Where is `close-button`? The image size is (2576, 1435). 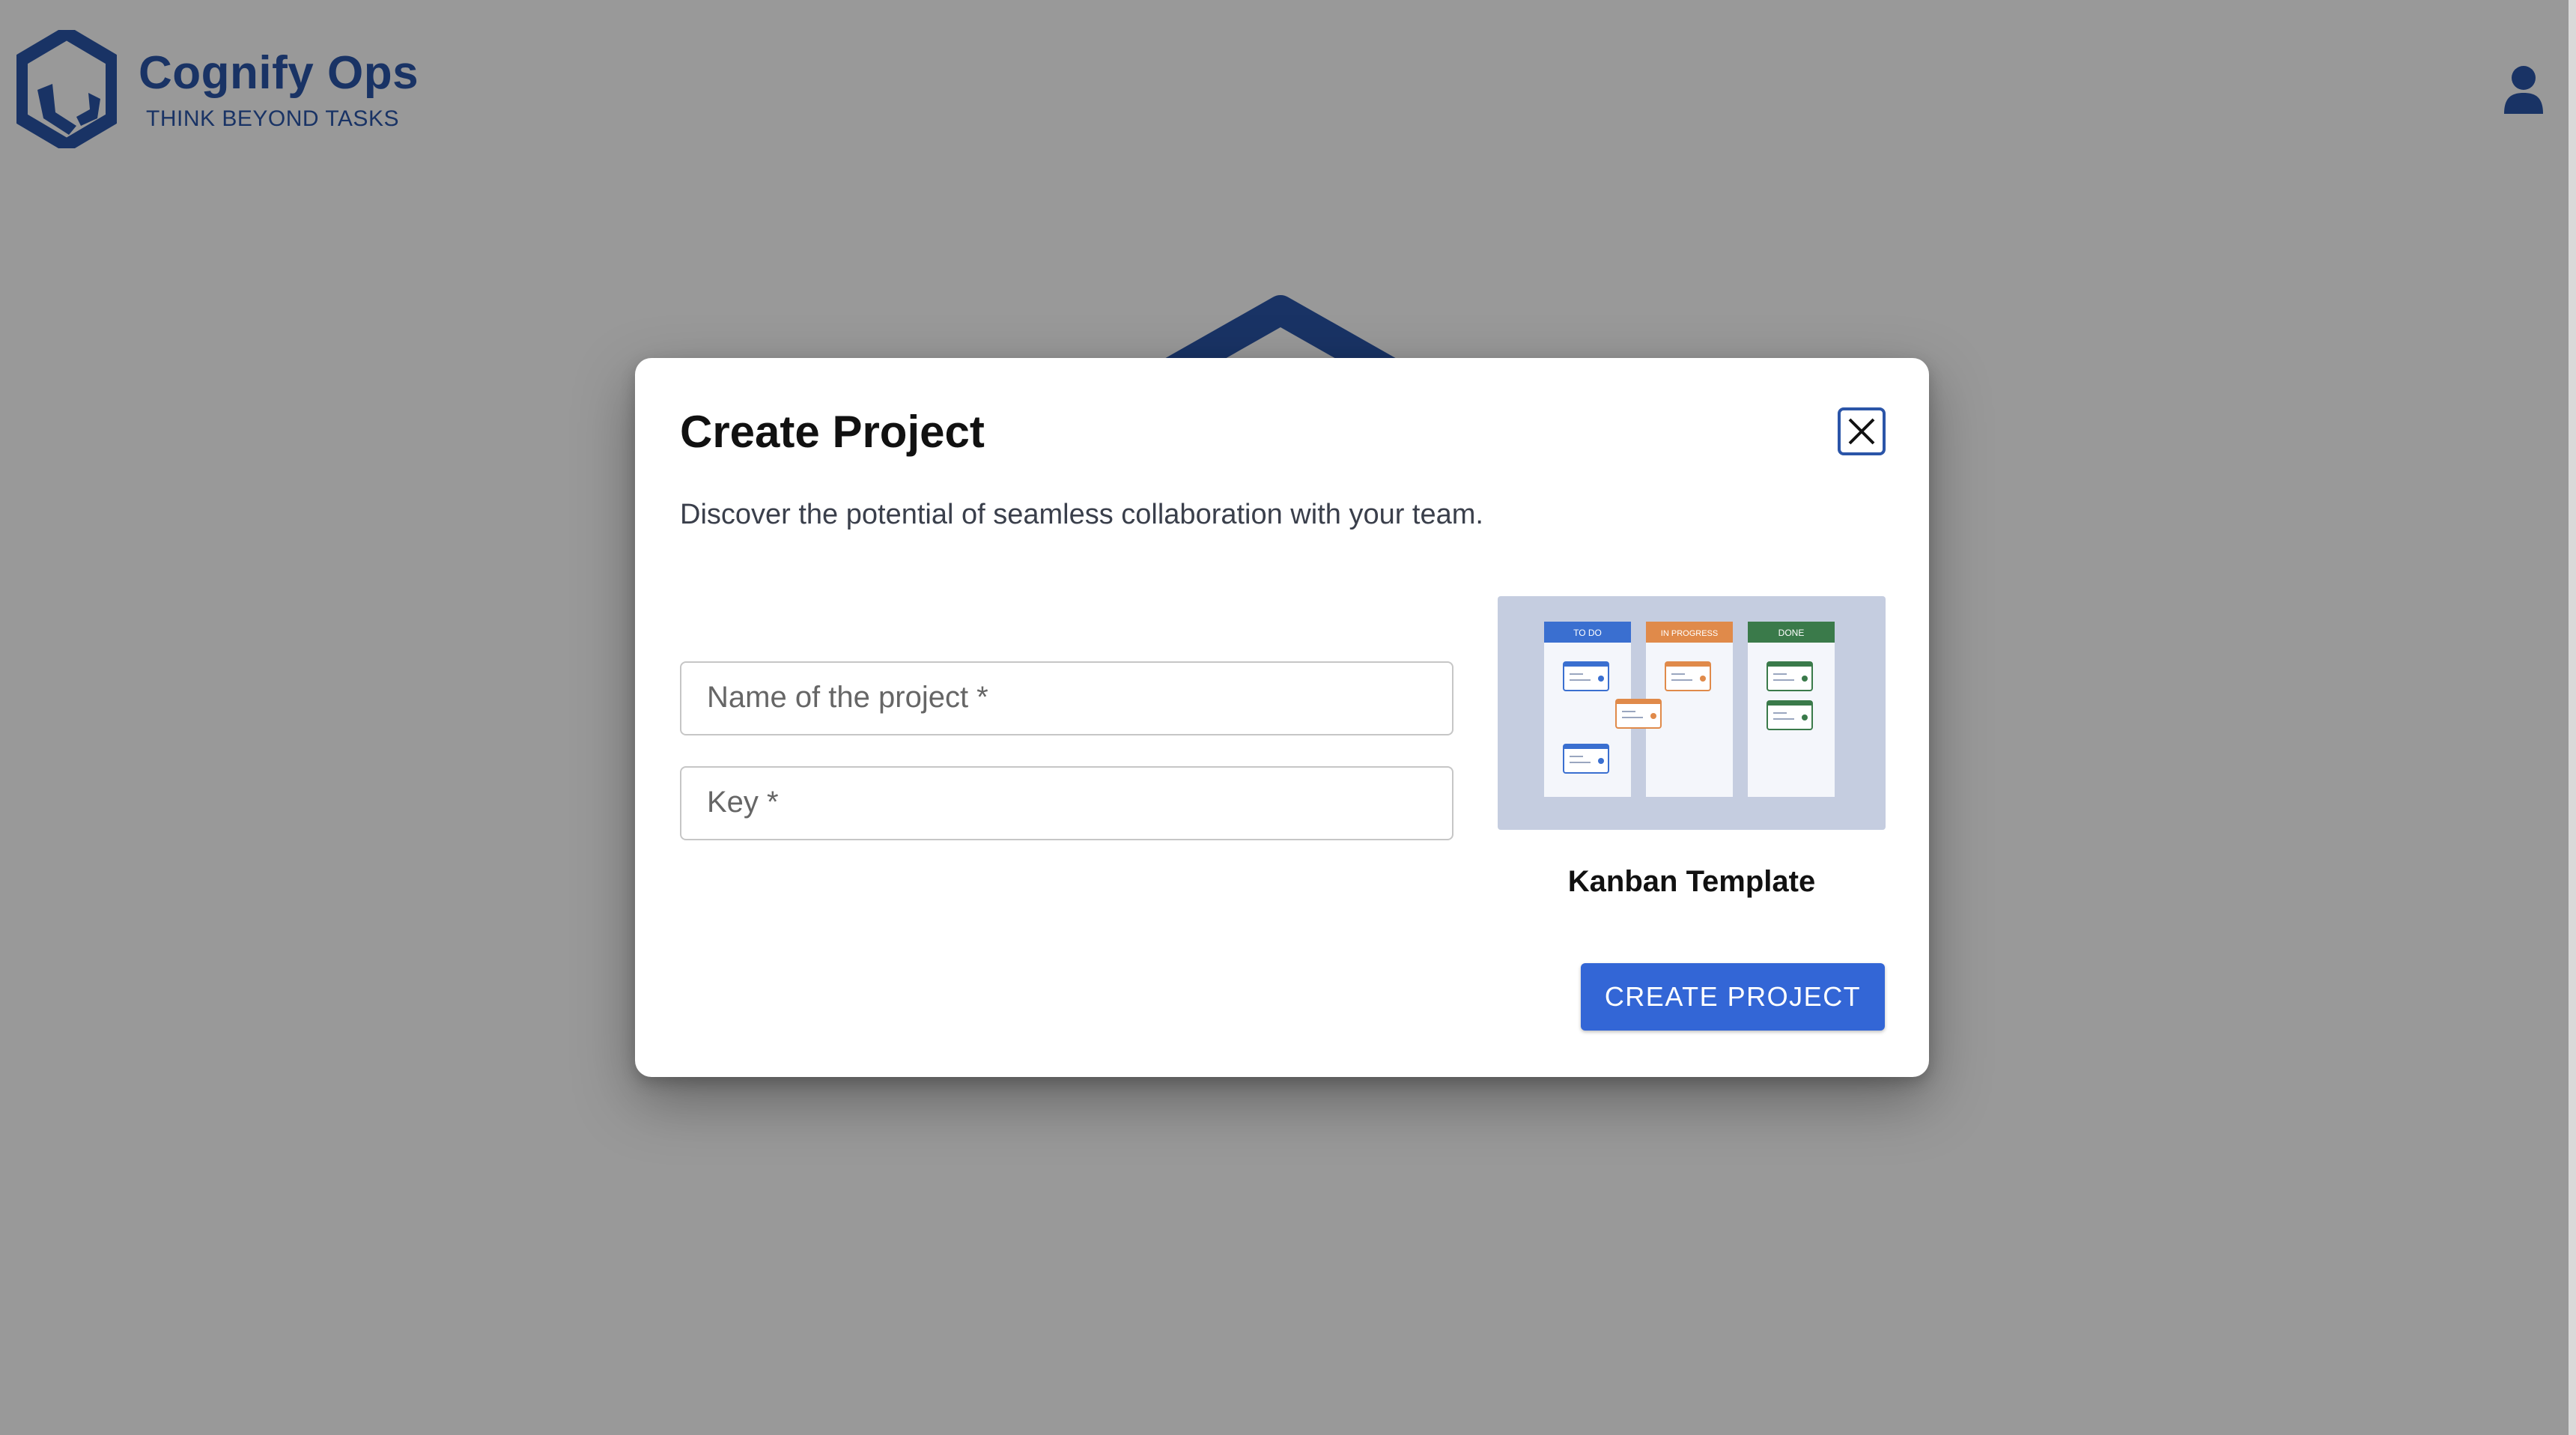
close-button is located at coordinates (1862, 431).